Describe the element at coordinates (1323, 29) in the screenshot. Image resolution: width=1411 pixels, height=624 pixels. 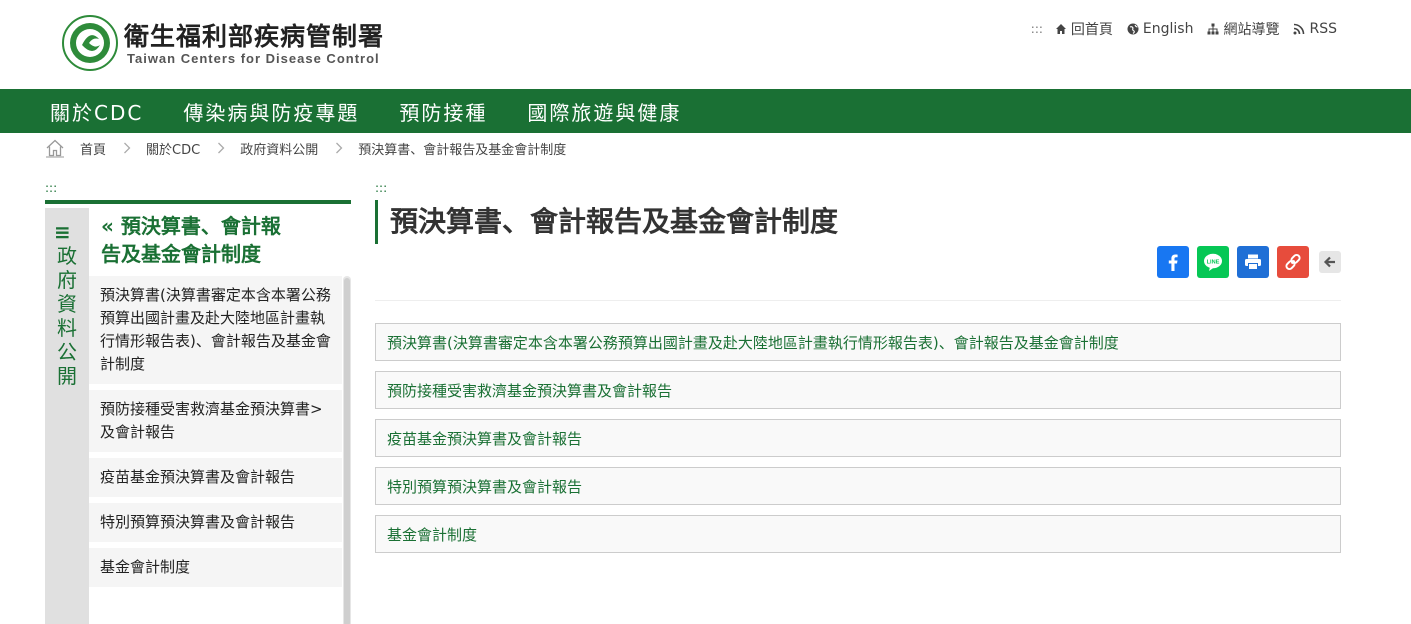
I see `rss-link-label: RSS` at that location.